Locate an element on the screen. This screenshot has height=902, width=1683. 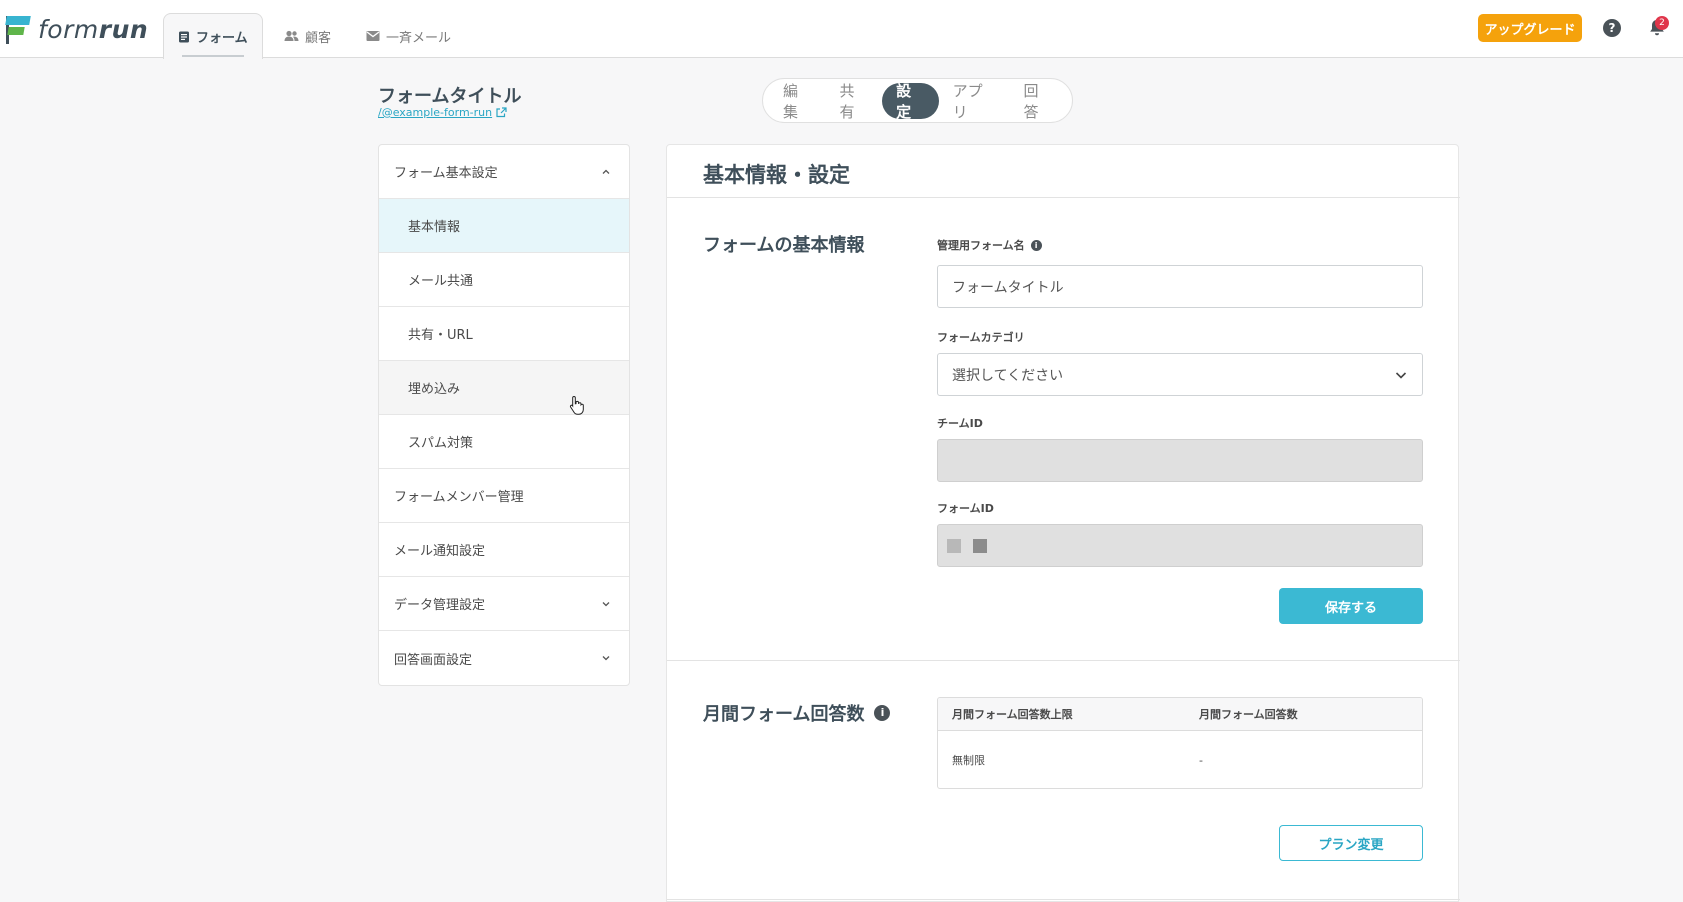
sidebar-item-form-members: フォームメンバー管理 is located at coordinates (504, 496).